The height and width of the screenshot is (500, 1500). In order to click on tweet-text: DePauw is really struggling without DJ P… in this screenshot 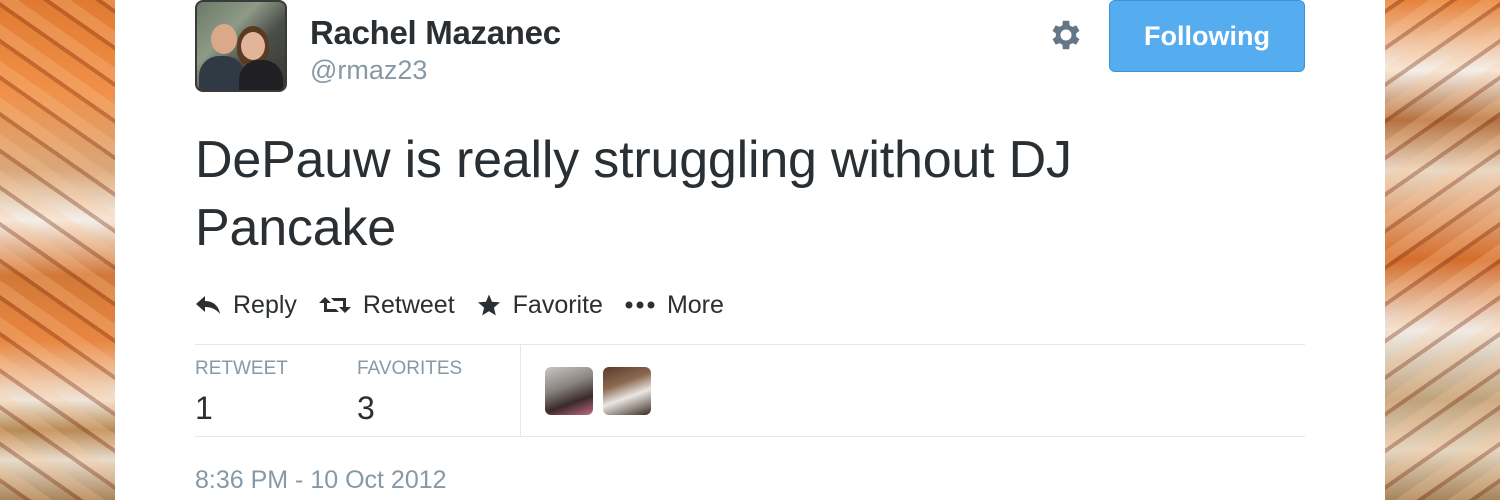, I will do `click(633, 194)`.